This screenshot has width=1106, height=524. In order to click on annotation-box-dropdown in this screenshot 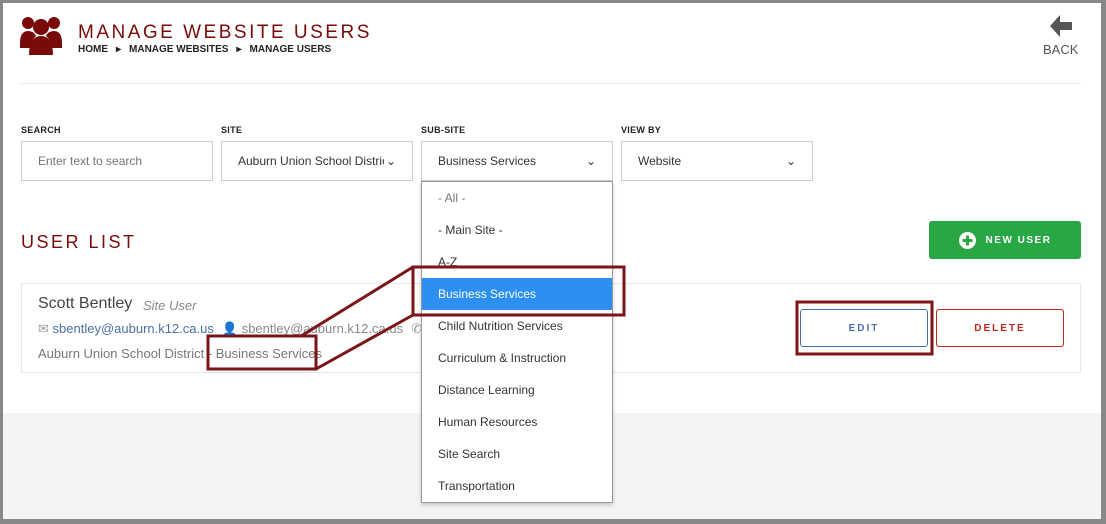, I will do `click(518, 291)`.